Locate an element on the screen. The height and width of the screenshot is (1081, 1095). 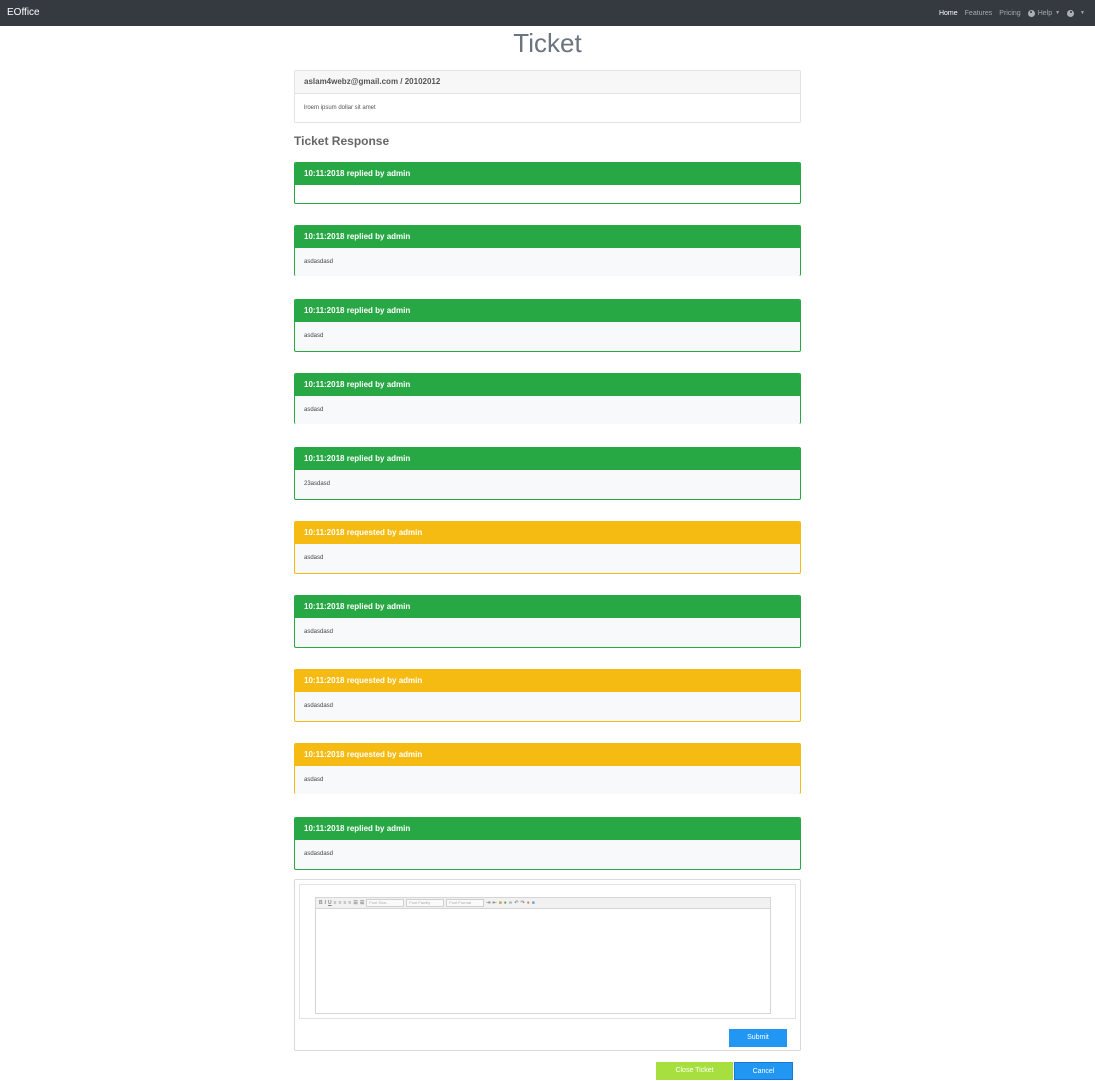
nav-features-link: Features is located at coordinates (979, 13).